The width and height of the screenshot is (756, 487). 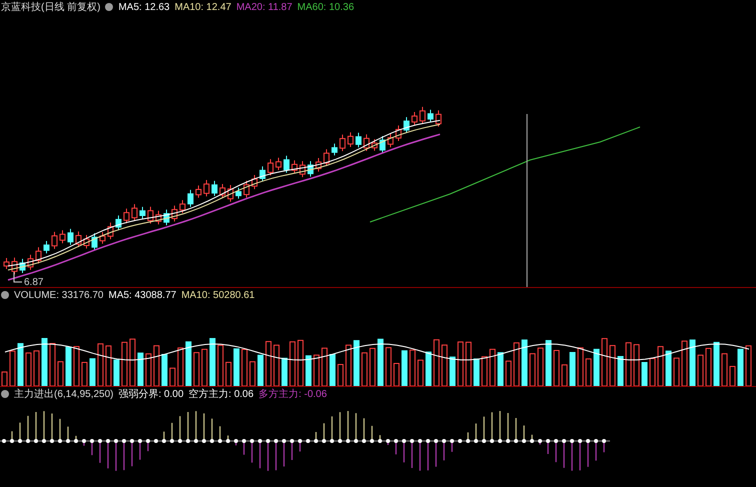 I want to click on indicator-value-label: 强弱分界: 0.00, so click(x=151, y=394).